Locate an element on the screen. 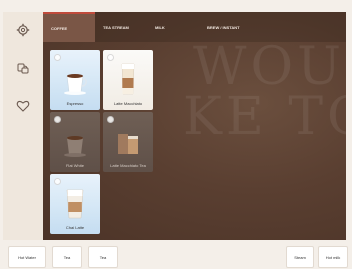  cups-icon is located at coordinates (23, 68).